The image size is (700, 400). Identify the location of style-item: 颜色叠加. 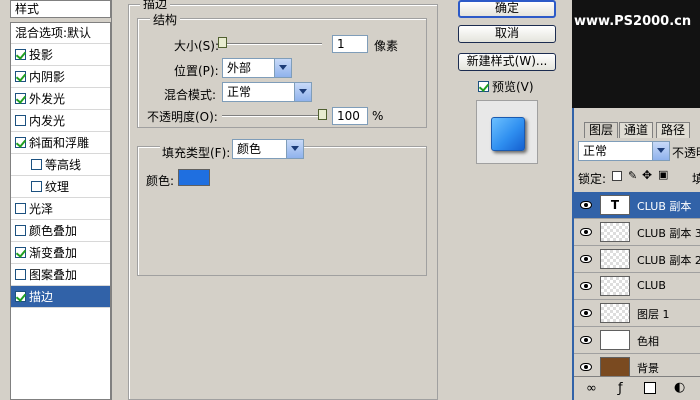
(60, 231).